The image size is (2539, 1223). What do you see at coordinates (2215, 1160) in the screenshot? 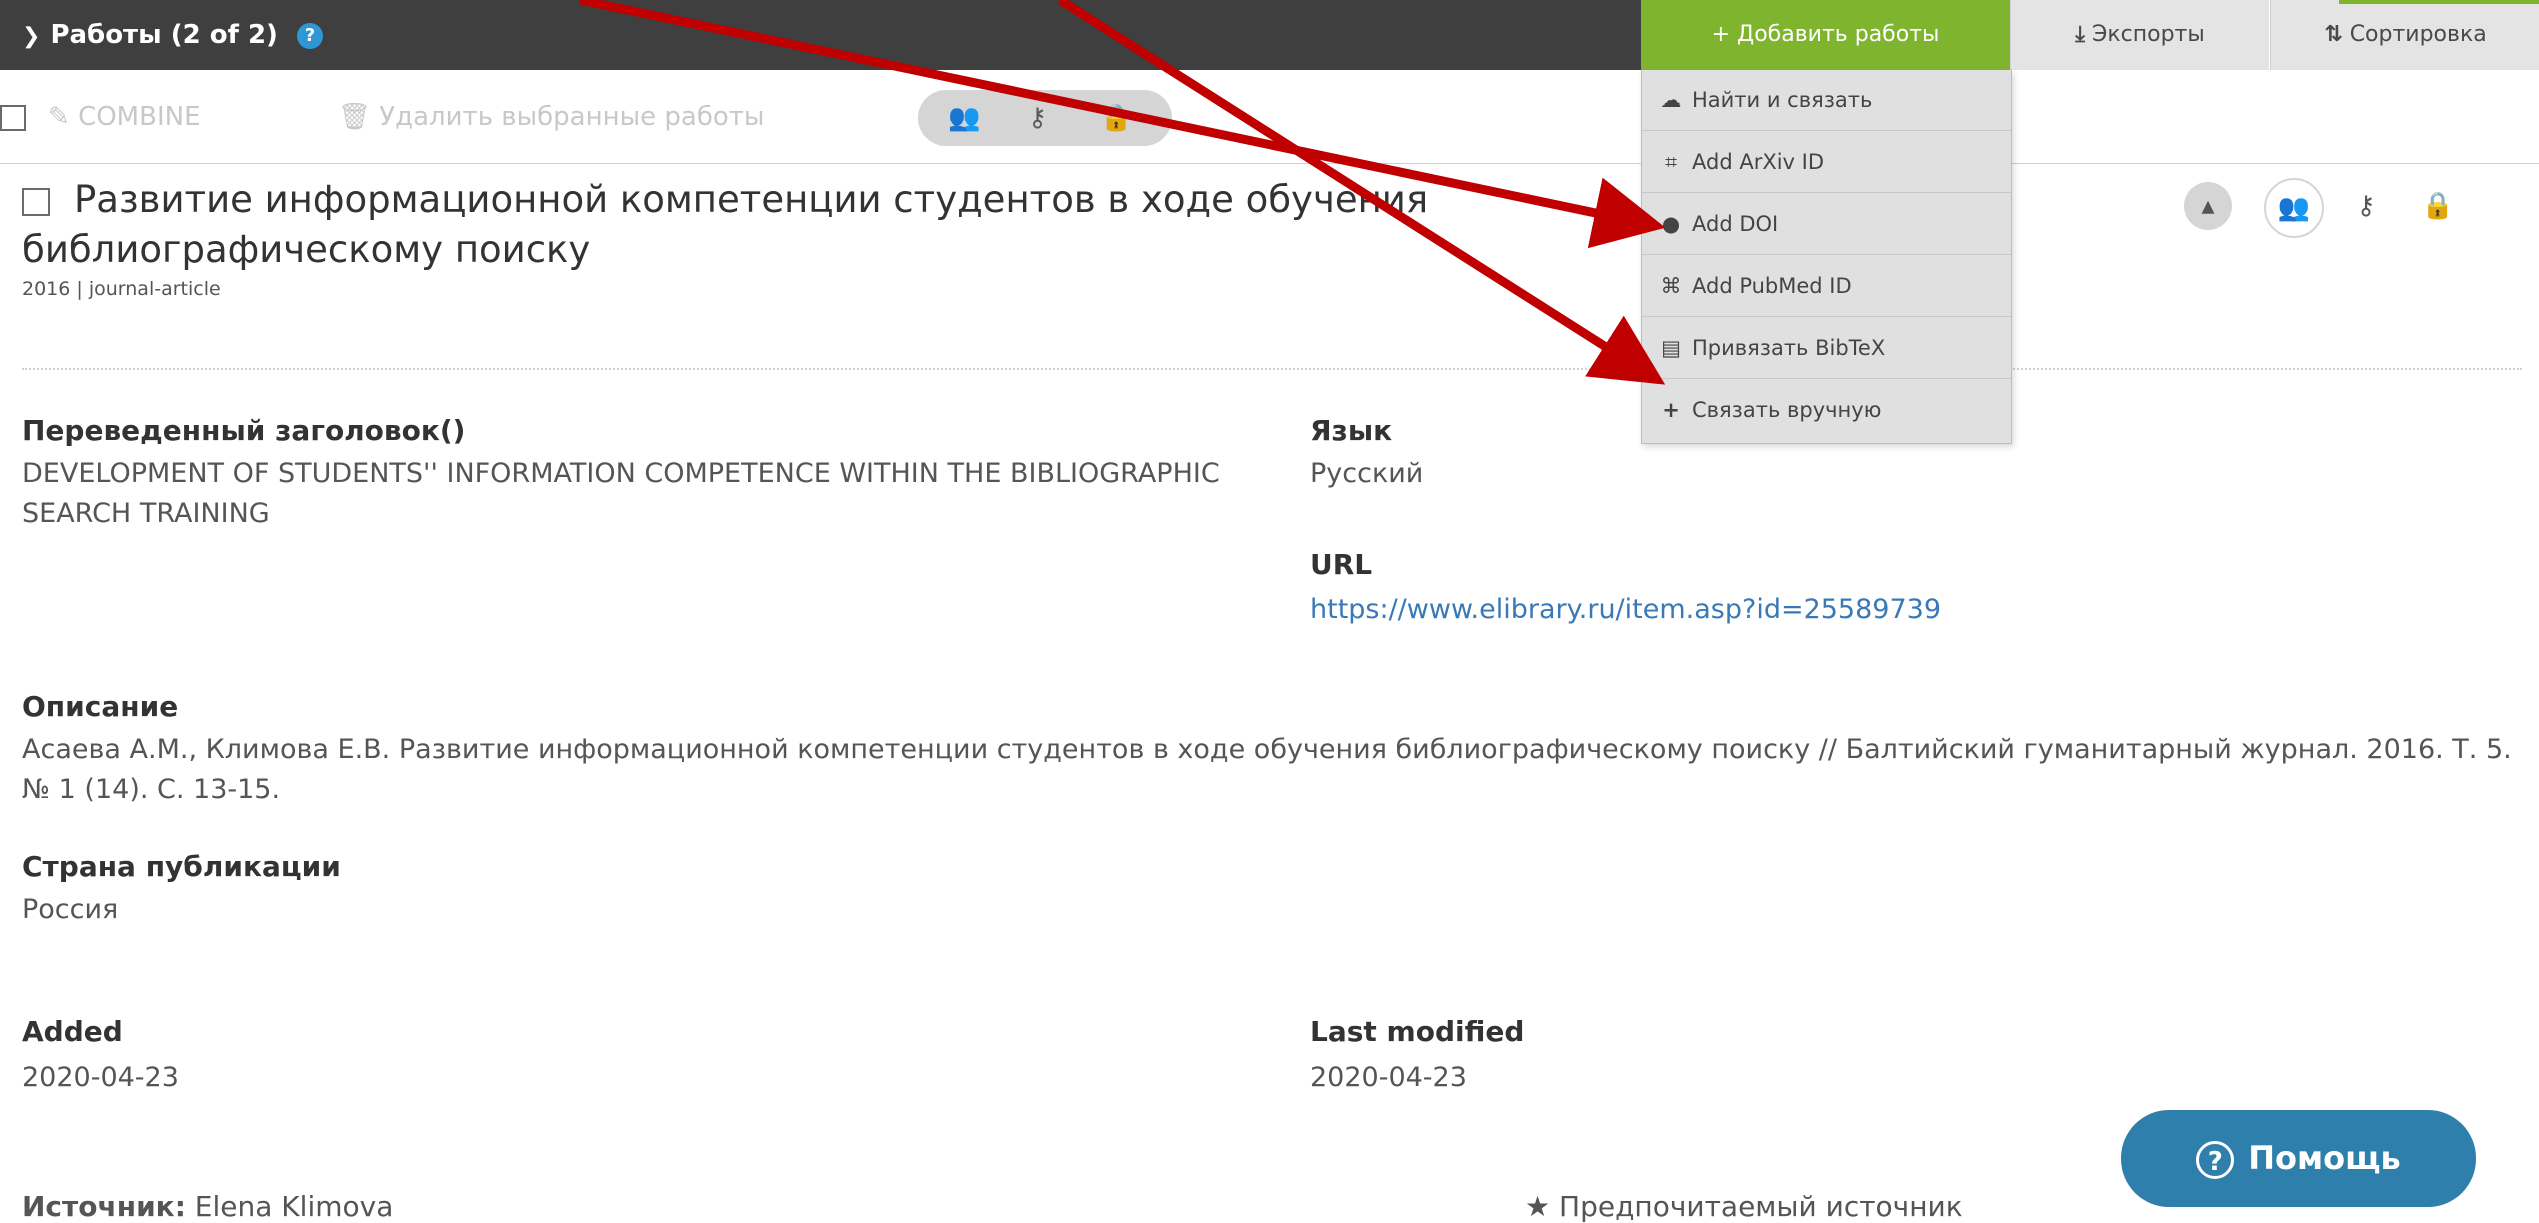
I see `question-icon: ?` at bounding box center [2215, 1160].